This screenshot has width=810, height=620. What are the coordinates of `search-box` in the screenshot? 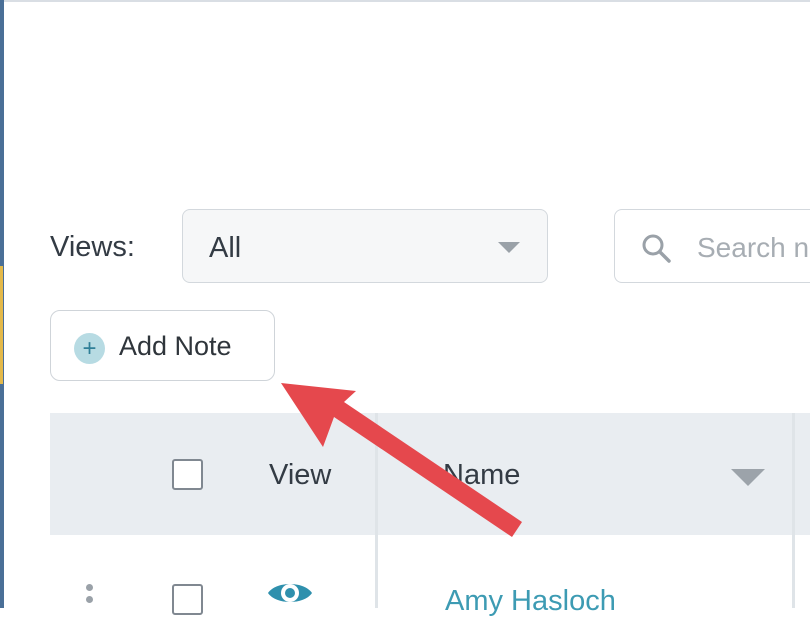 It's located at (712, 246).